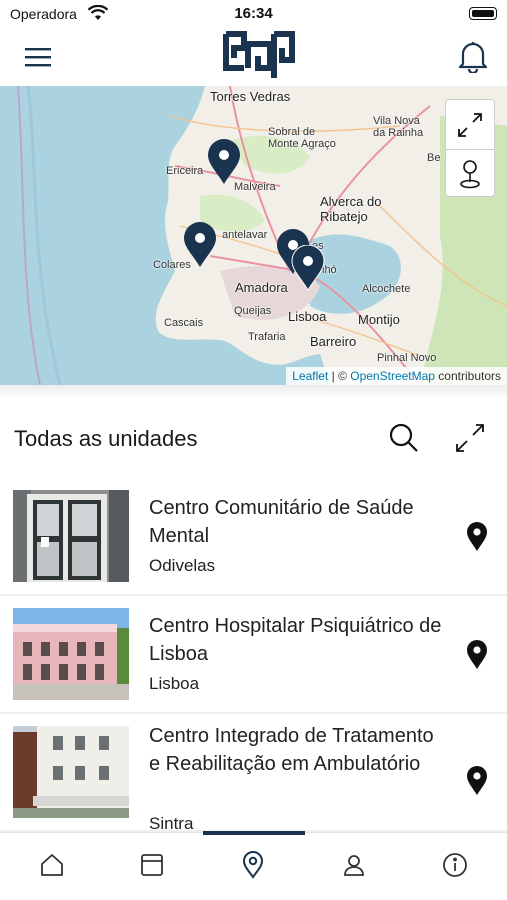  I want to click on search-icon, so click(404, 438).